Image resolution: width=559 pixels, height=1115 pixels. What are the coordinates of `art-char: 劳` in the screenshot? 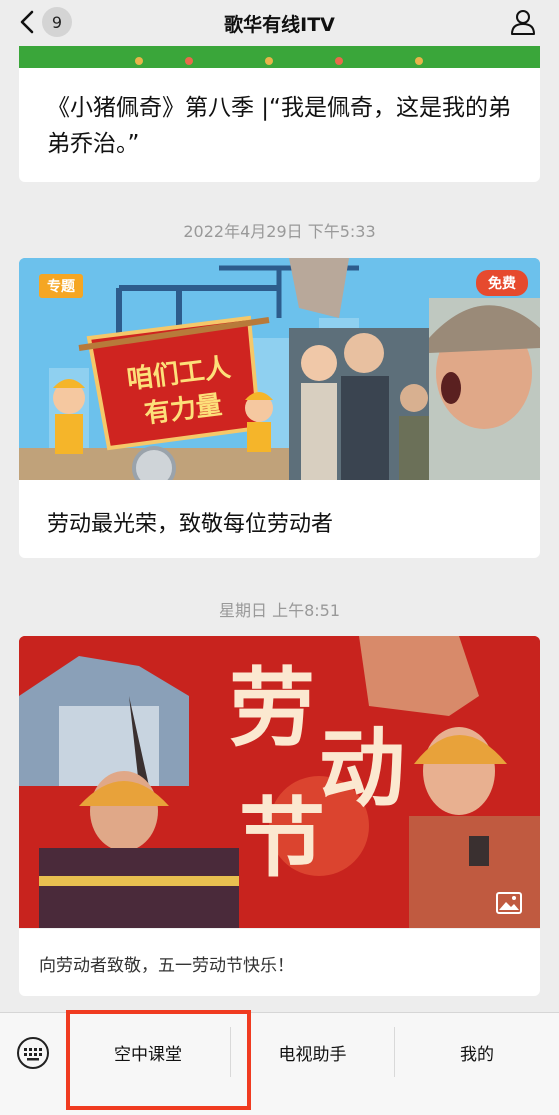 It's located at (272, 708).